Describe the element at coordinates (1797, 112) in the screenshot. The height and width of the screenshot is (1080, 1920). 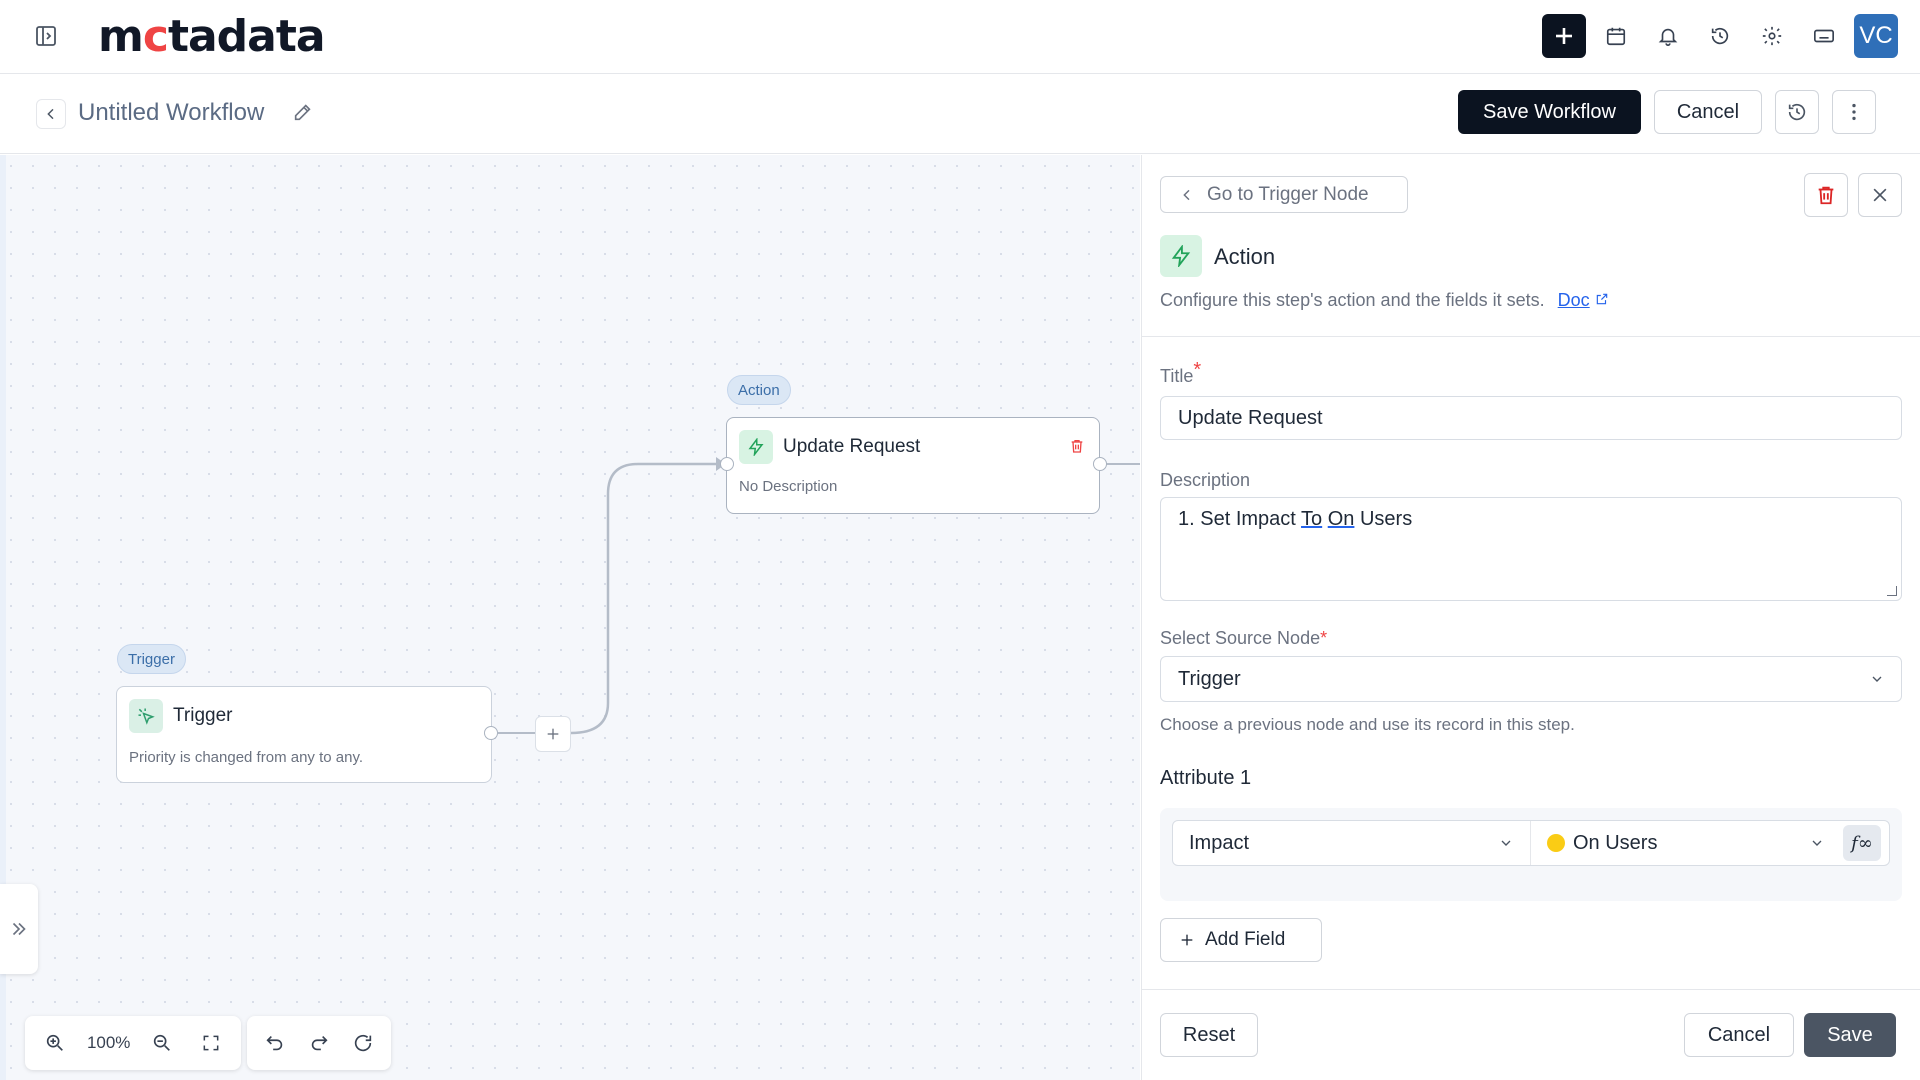
I see `version-history-icon` at that location.